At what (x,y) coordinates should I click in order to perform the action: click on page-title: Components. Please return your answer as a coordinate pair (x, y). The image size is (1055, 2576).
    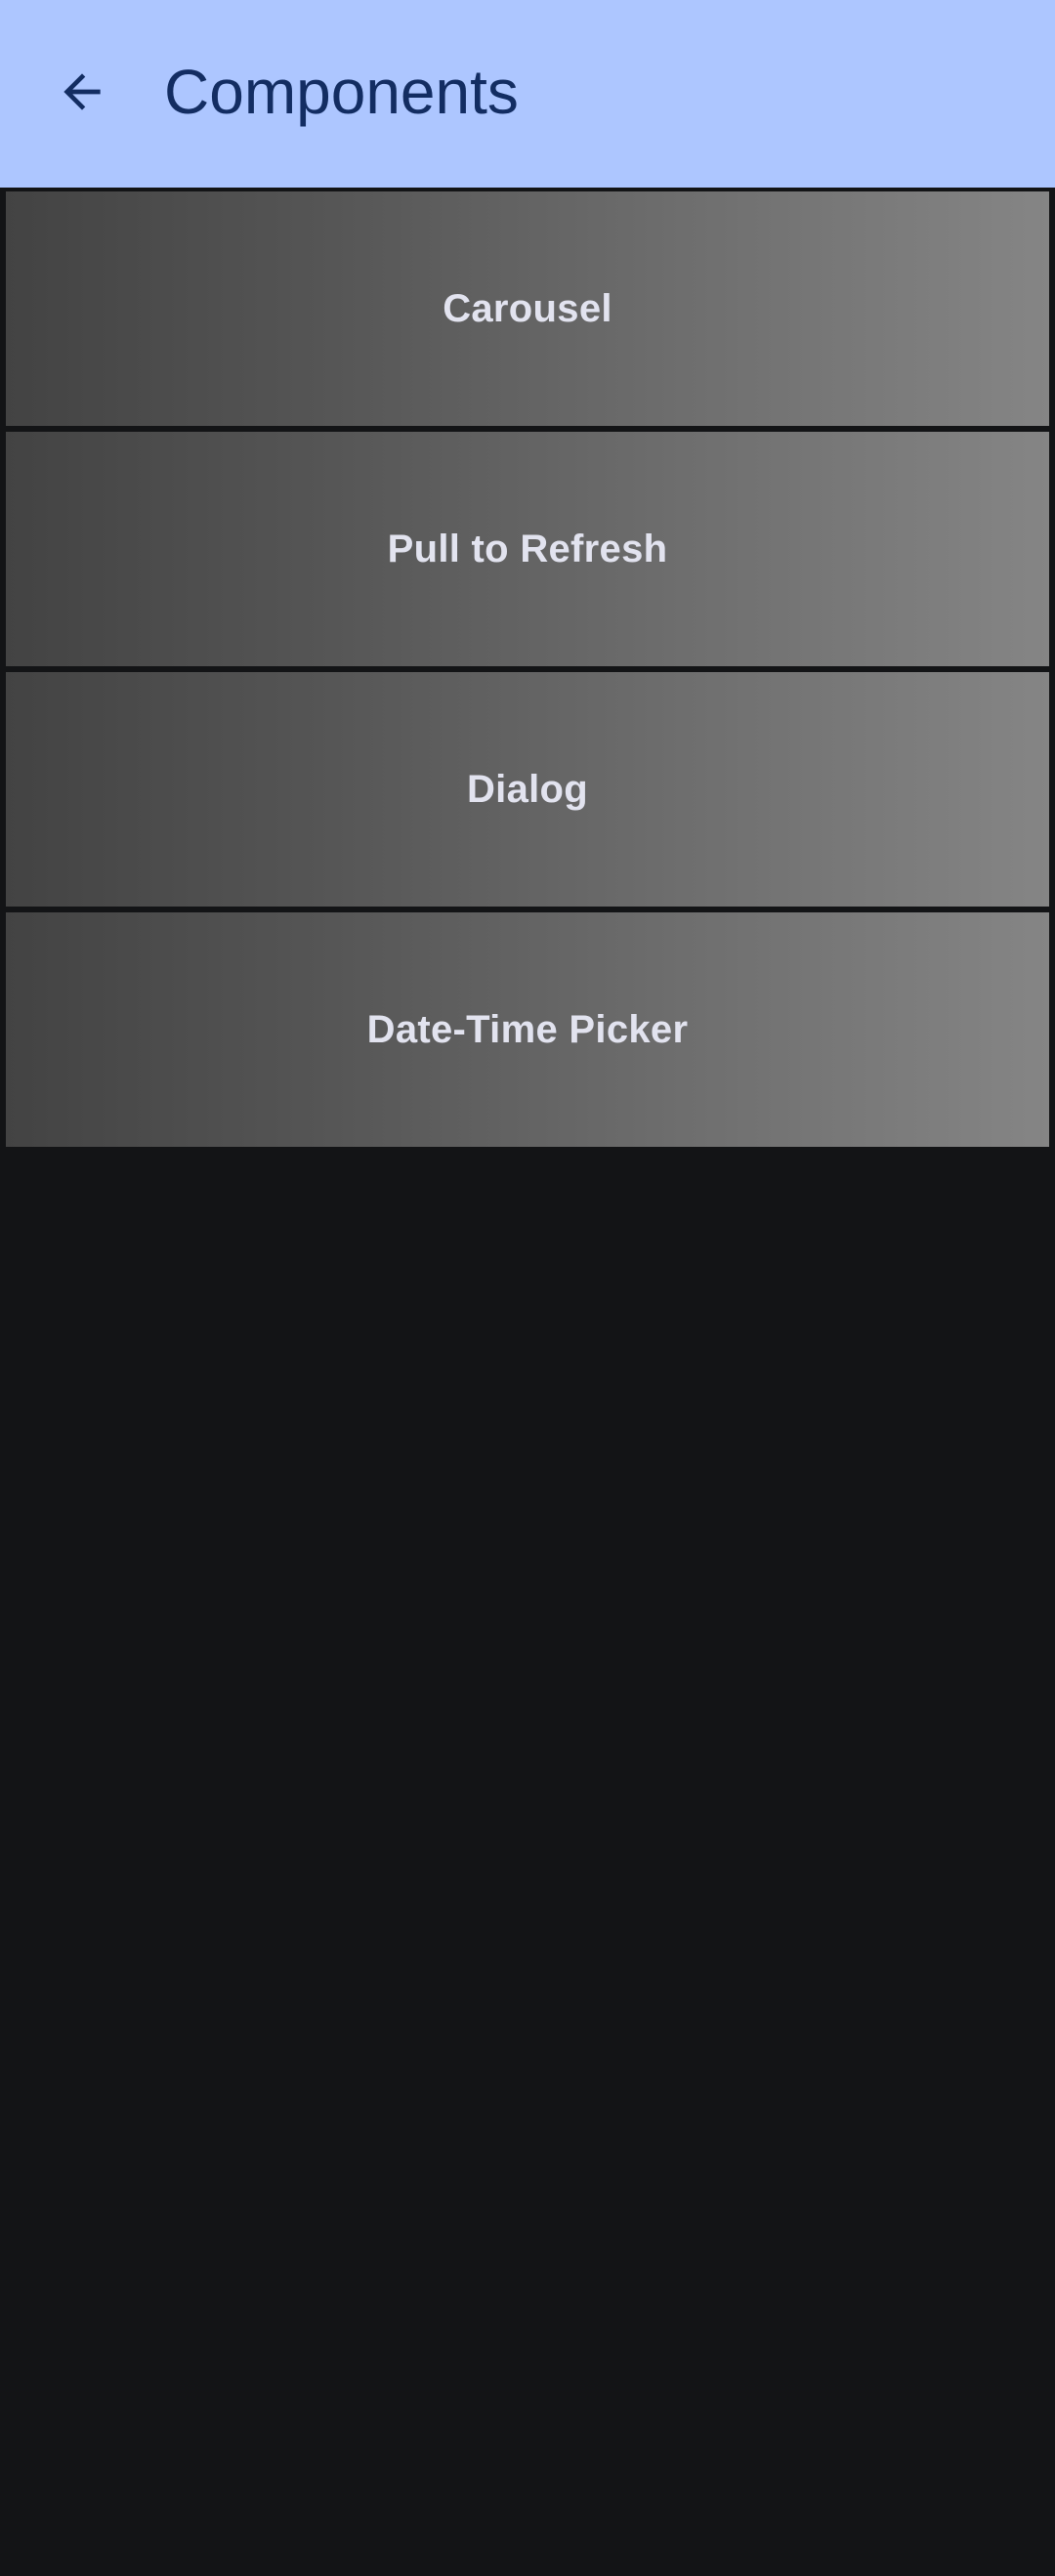
    Looking at the image, I should click on (341, 92).